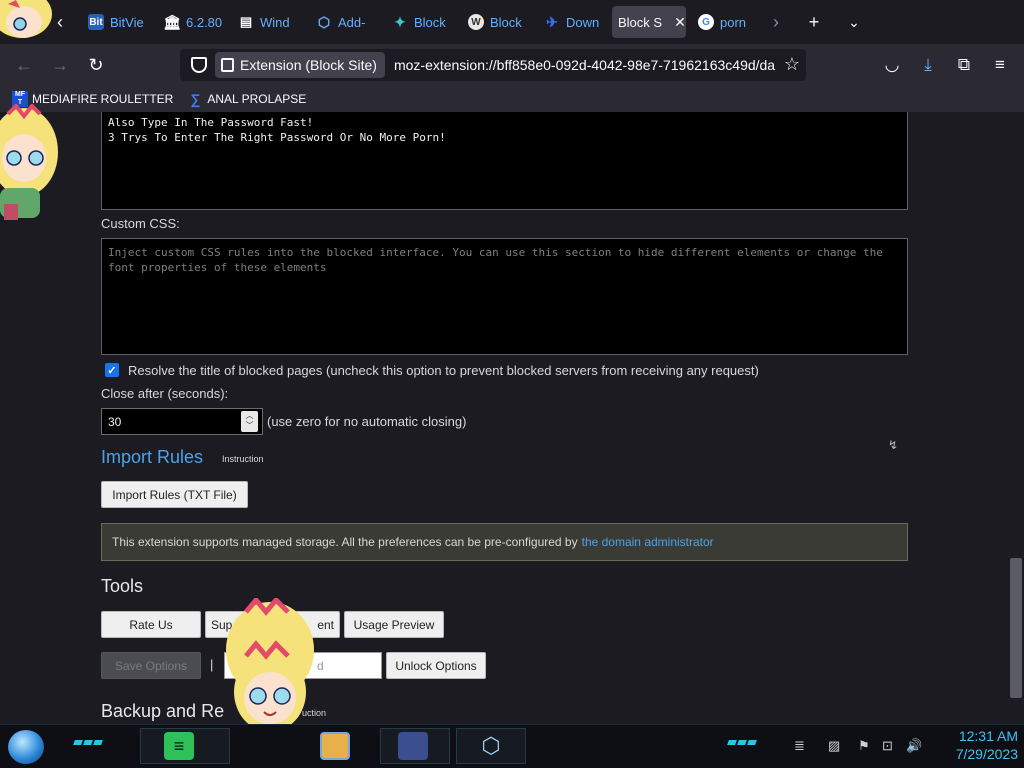 This screenshot has height=768, width=1024. What do you see at coordinates (854, 22) in the screenshot?
I see `tab-list-chevron-down-icon: ⌄` at bounding box center [854, 22].